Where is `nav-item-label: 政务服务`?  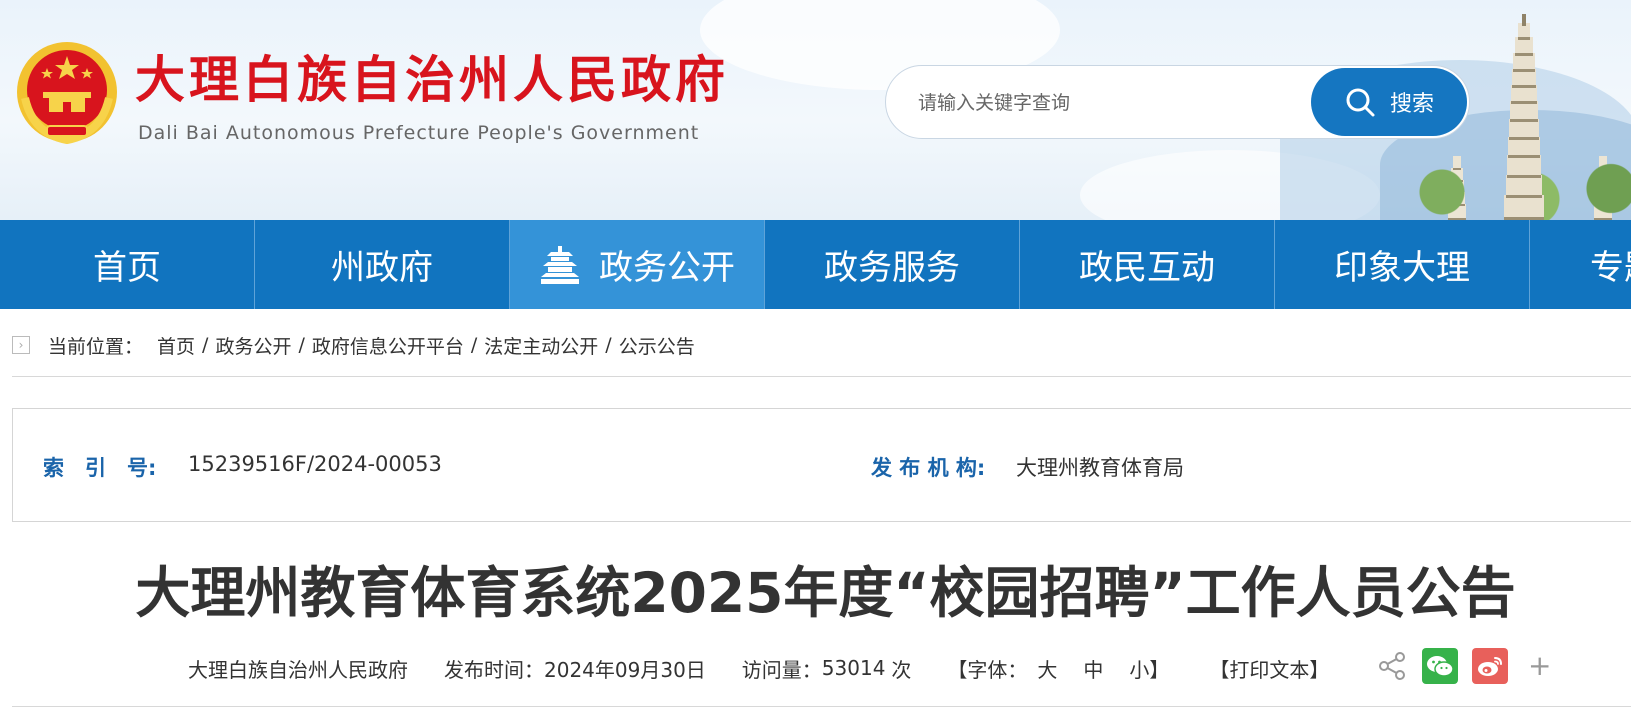 nav-item-label: 政务服务 is located at coordinates (892, 268).